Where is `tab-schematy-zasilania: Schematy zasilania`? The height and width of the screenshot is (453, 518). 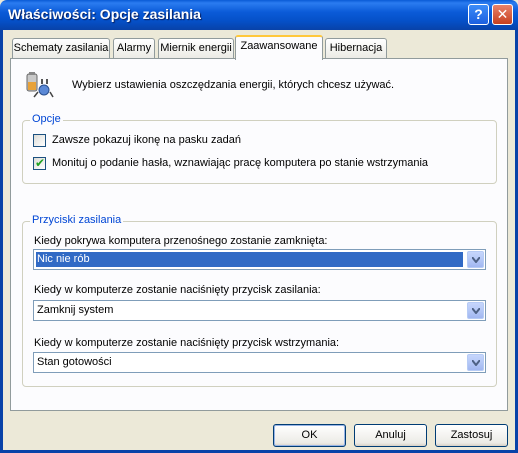
tab-schematy-zasilania: Schematy zasilania is located at coordinates (61, 48).